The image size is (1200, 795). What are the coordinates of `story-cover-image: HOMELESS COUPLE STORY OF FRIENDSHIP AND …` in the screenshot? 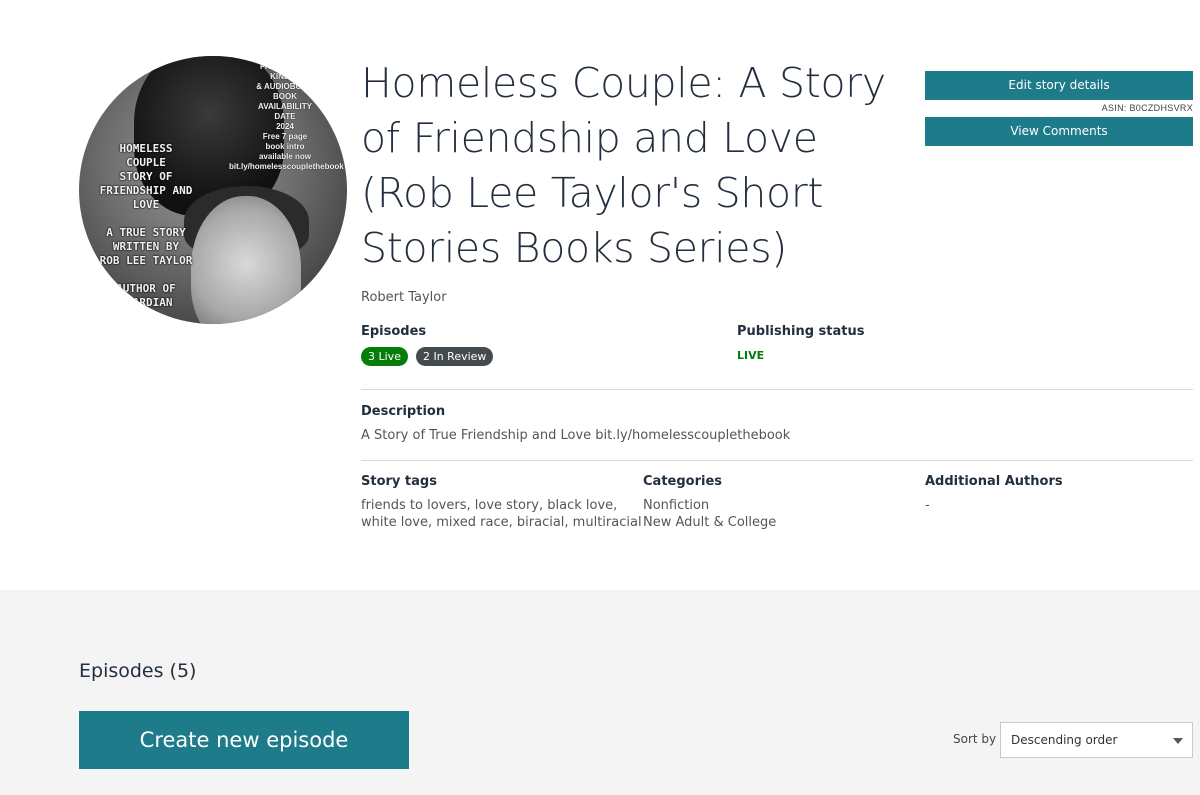 It's located at (213, 190).